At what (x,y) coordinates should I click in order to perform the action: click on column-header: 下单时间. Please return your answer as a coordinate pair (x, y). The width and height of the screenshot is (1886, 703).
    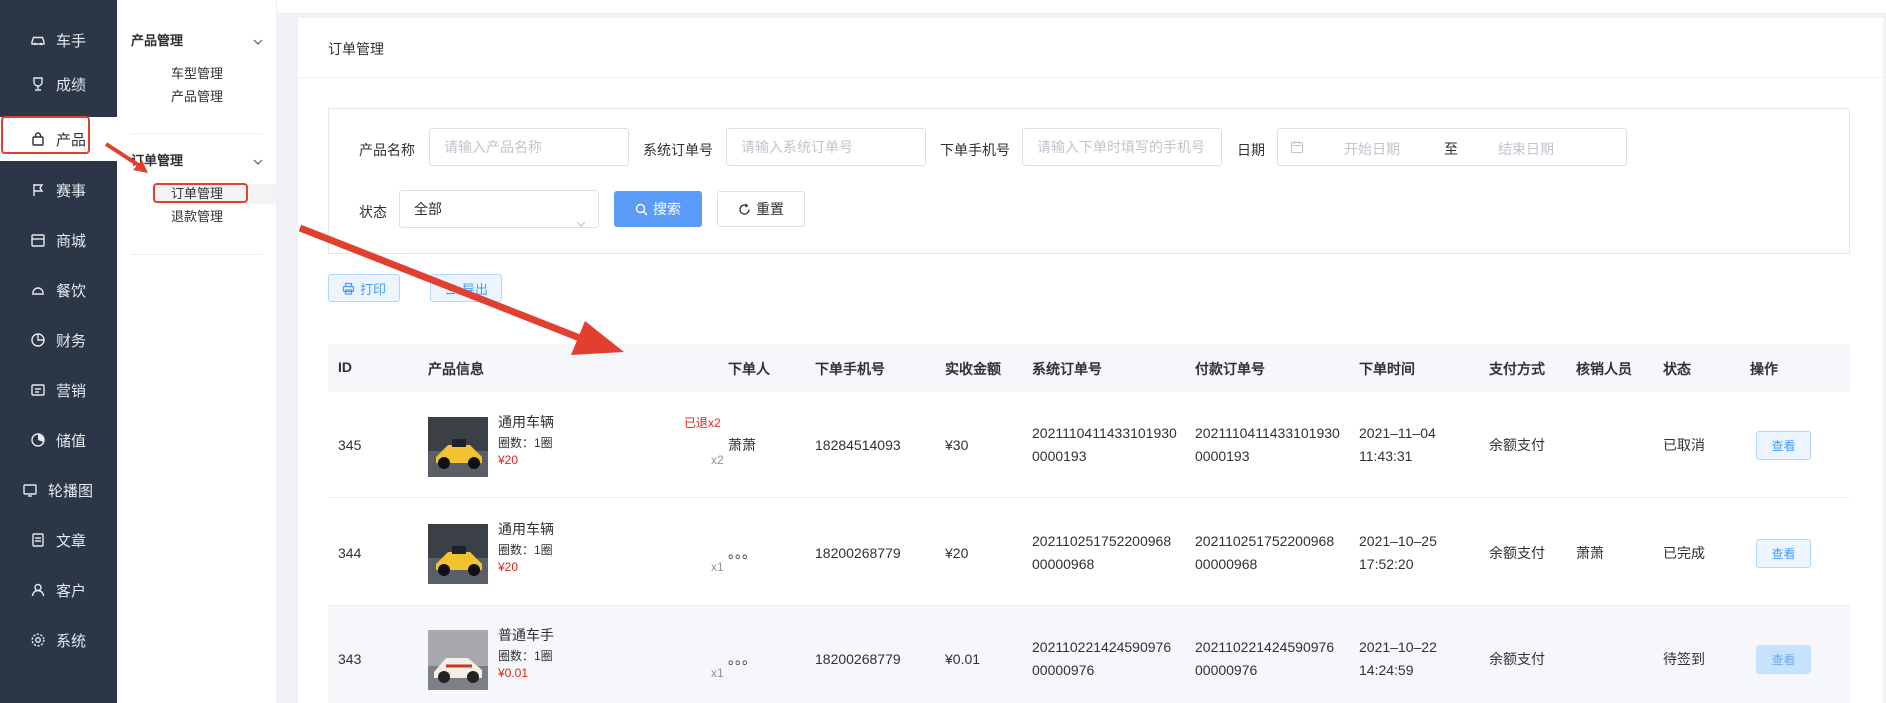
    Looking at the image, I should click on (1387, 369).